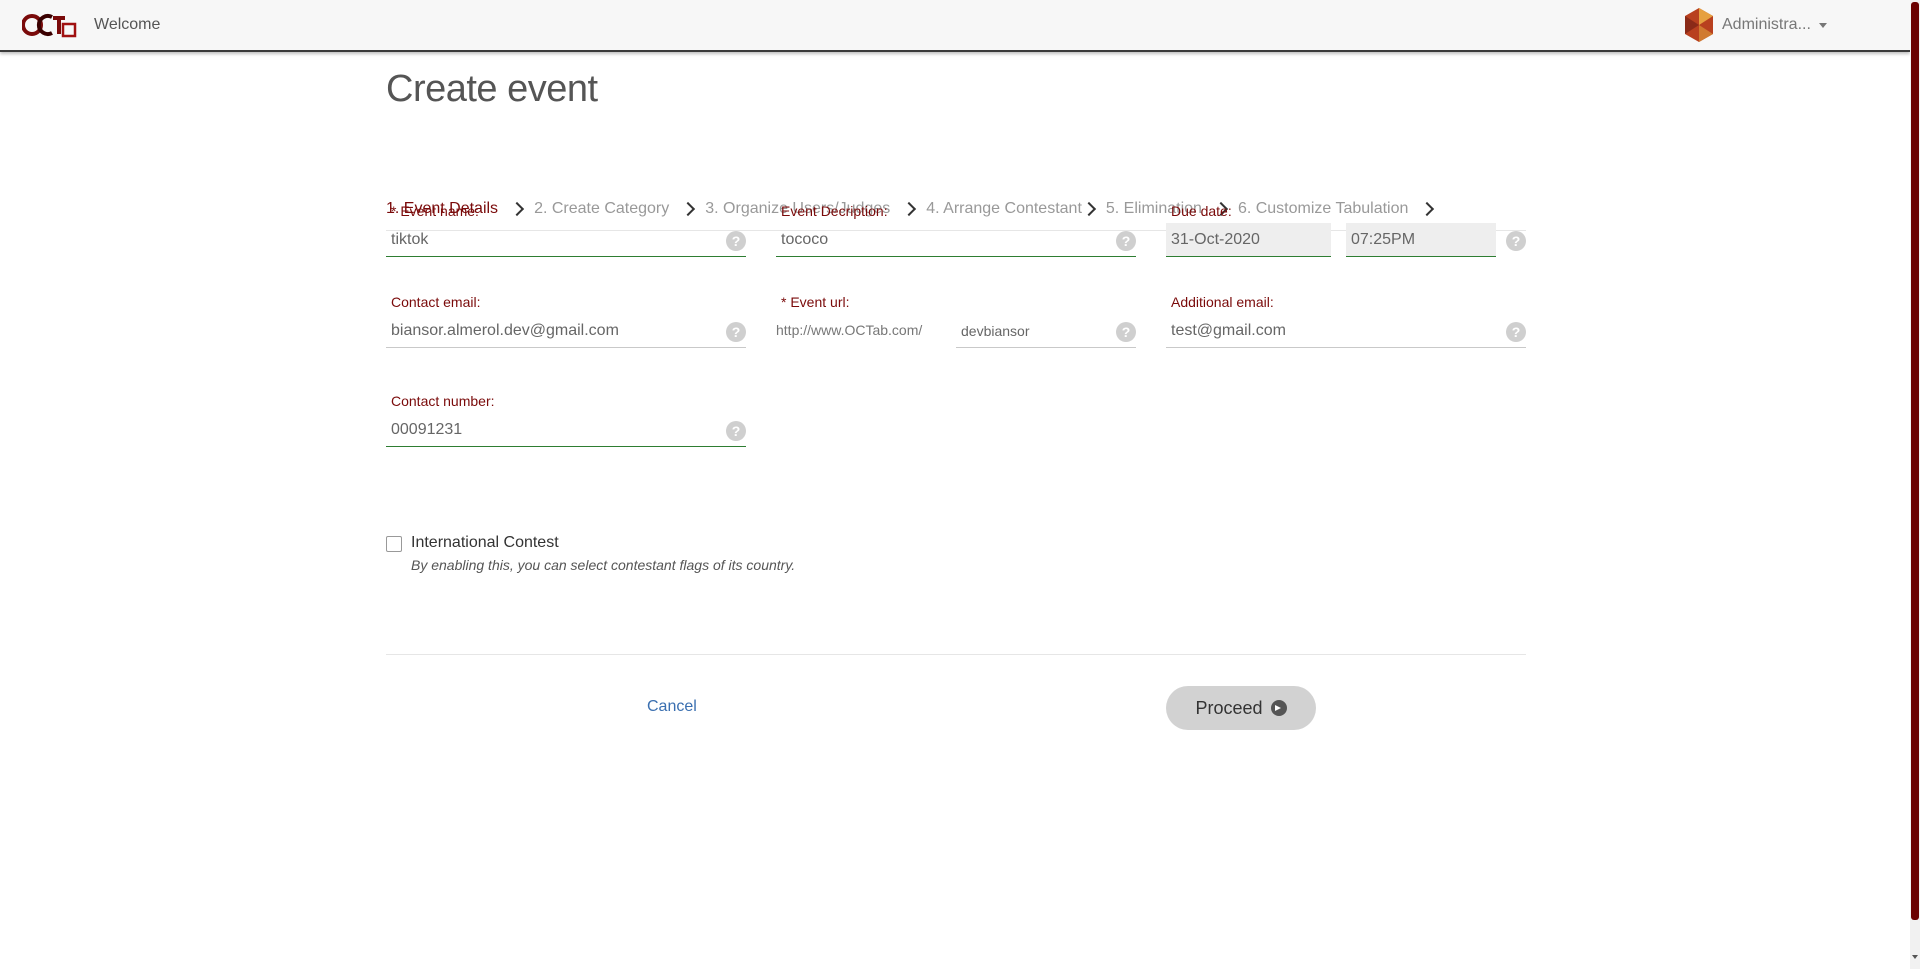  What do you see at coordinates (50, 25) in the screenshot?
I see `octab-logo` at bounding box center [50, 25].